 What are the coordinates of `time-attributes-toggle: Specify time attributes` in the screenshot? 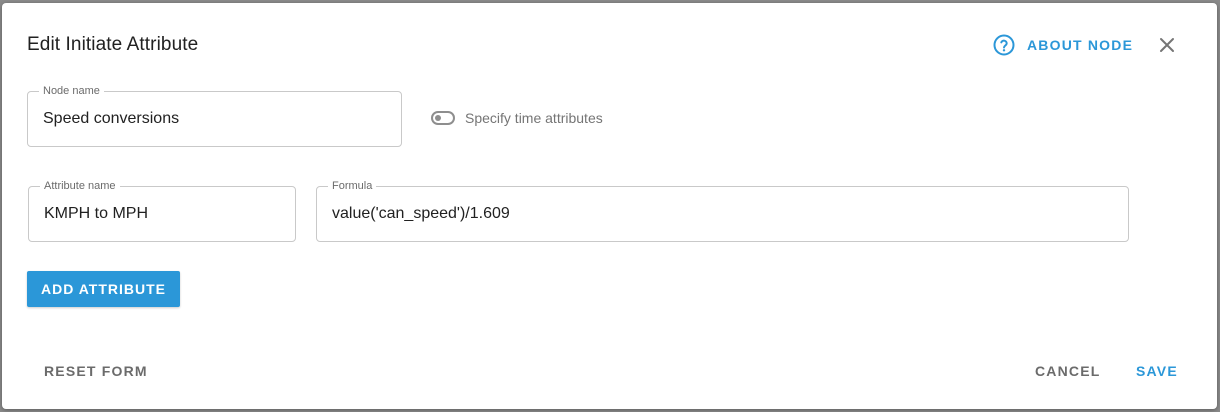 It's located at (517, 118).